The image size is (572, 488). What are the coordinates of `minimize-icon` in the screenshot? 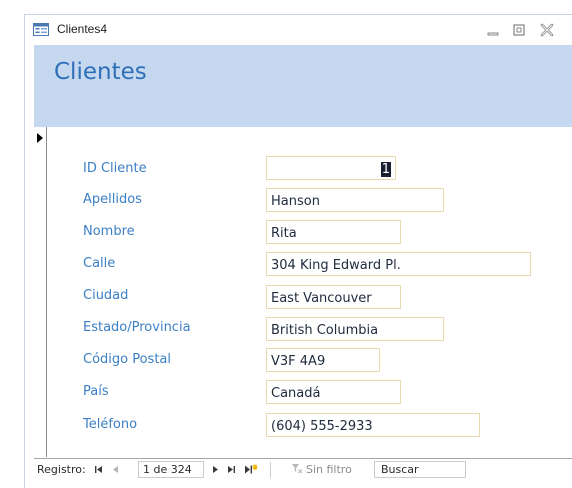 It's located at (493, 30).